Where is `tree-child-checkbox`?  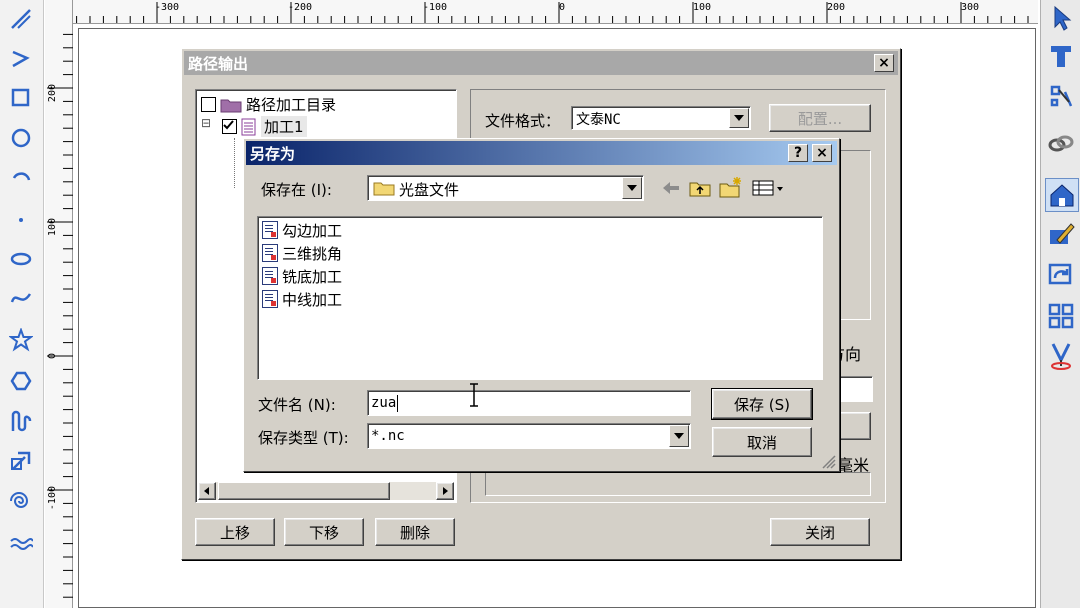 tree-child-checkbox is located at coordinates (229, 126).